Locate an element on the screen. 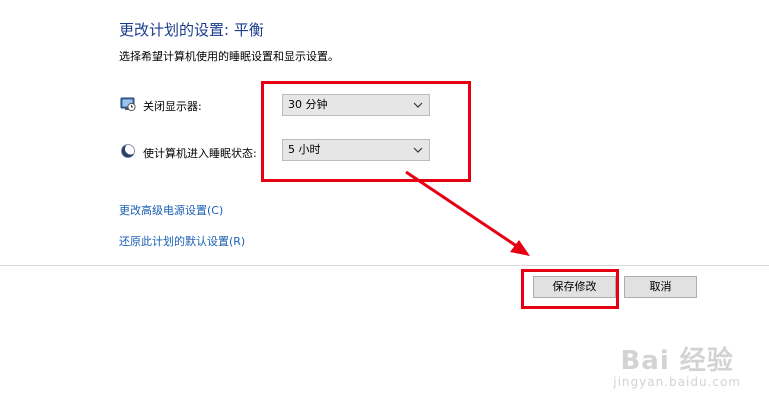 The width and height of the screenshot is (769, 417). baidu-jingyan-watermark: Bai 经验 jingyan.baidu.com is located at coordinates (677, 367).